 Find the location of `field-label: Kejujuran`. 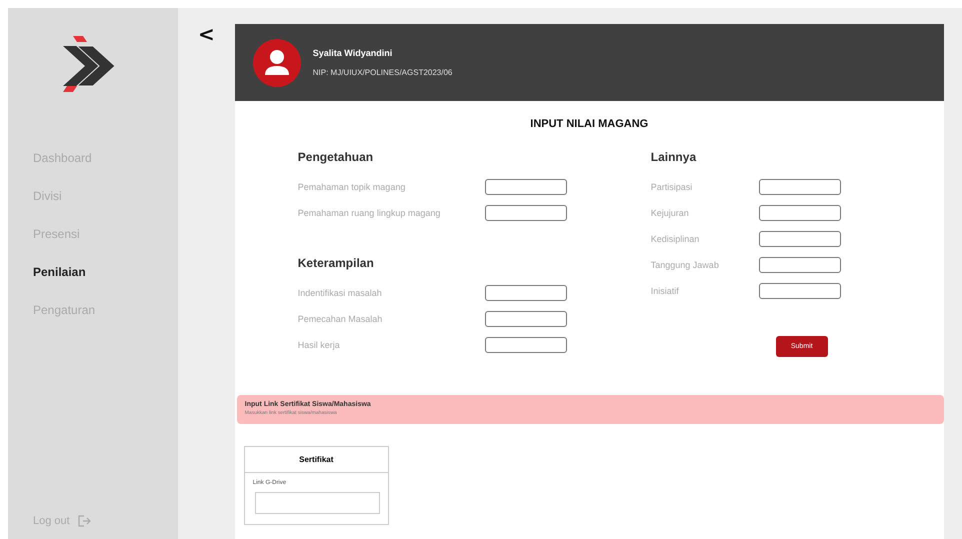

field-label: Kejujuran is located at coordinates (670, 213).